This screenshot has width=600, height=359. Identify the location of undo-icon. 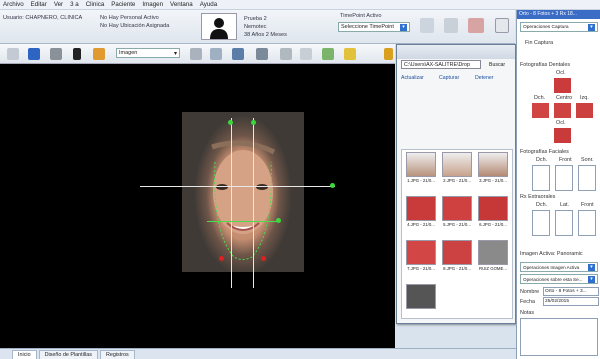
(34, 54).